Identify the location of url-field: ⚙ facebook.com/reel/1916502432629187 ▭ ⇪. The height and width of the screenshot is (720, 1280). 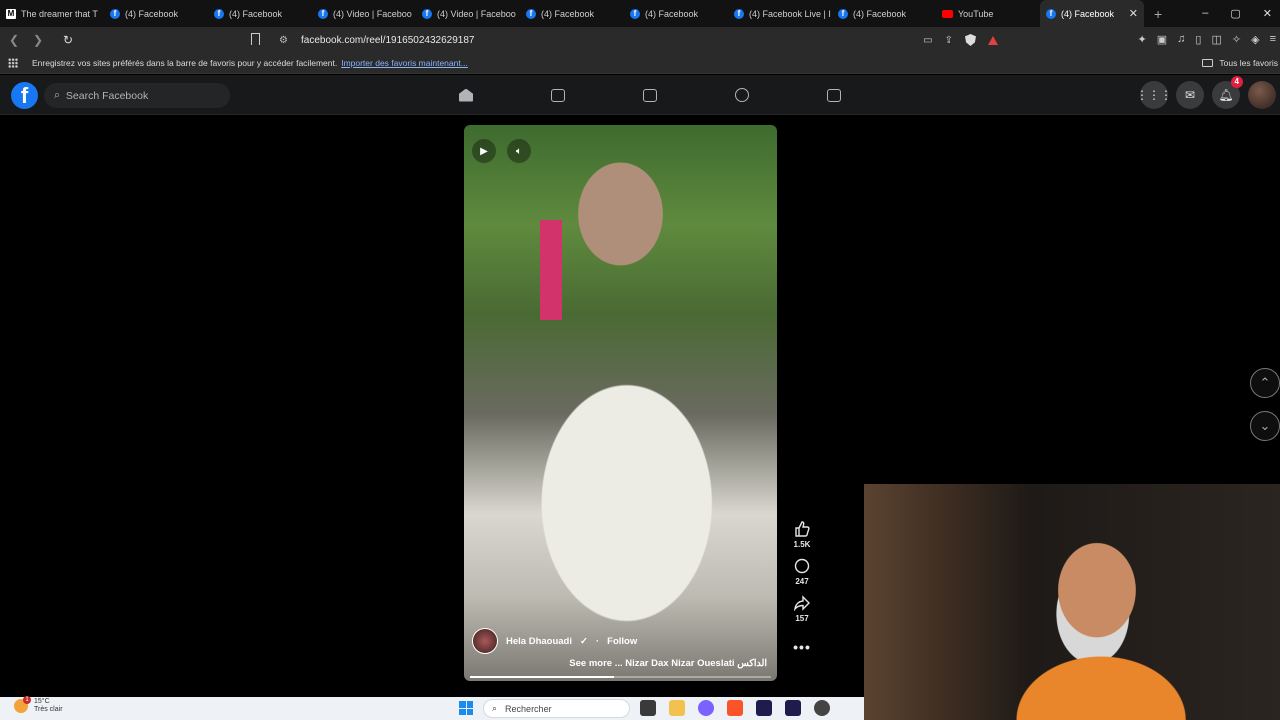
(635, 40).